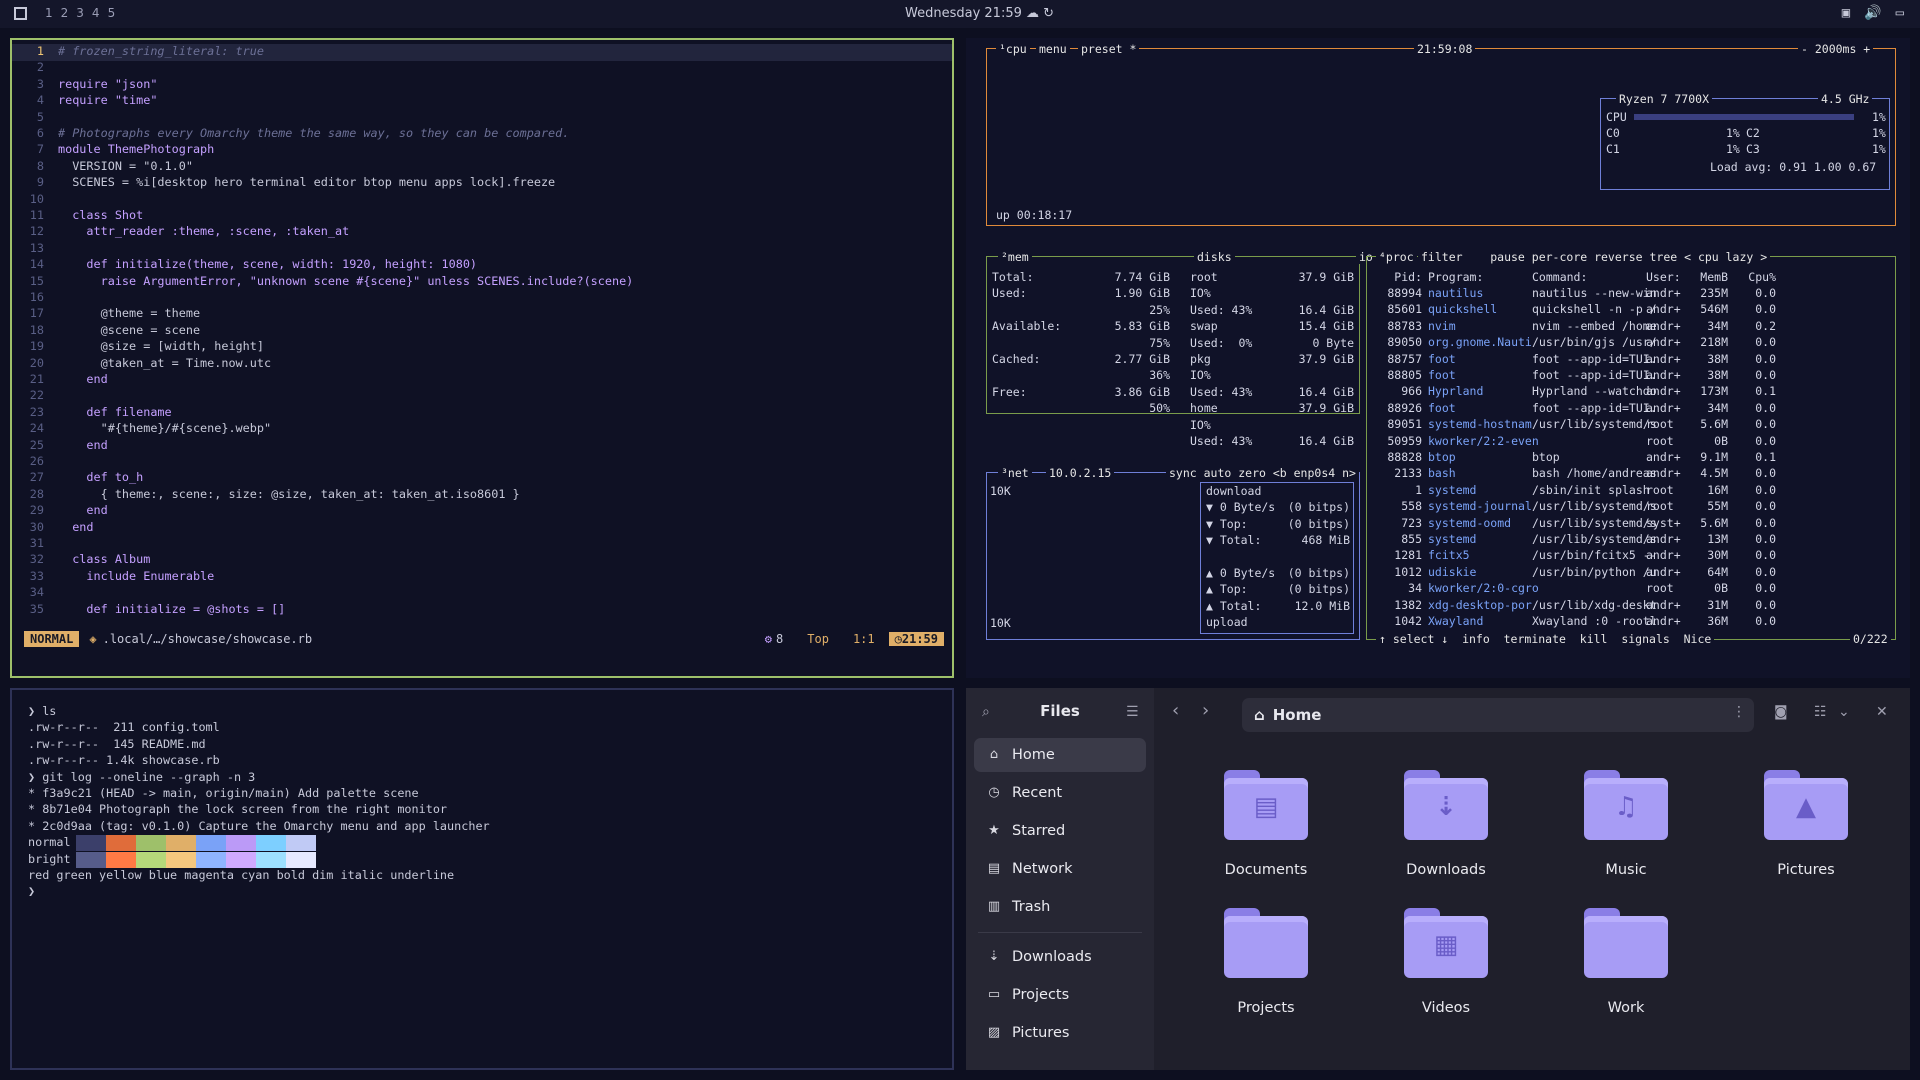 Image resolution: width=1920 pixels, height=1080 pixels. What do you see at coordinates (1214, 257) in the screenshot?
I see `disks-label: disks` at bounding box center [1214, 257].